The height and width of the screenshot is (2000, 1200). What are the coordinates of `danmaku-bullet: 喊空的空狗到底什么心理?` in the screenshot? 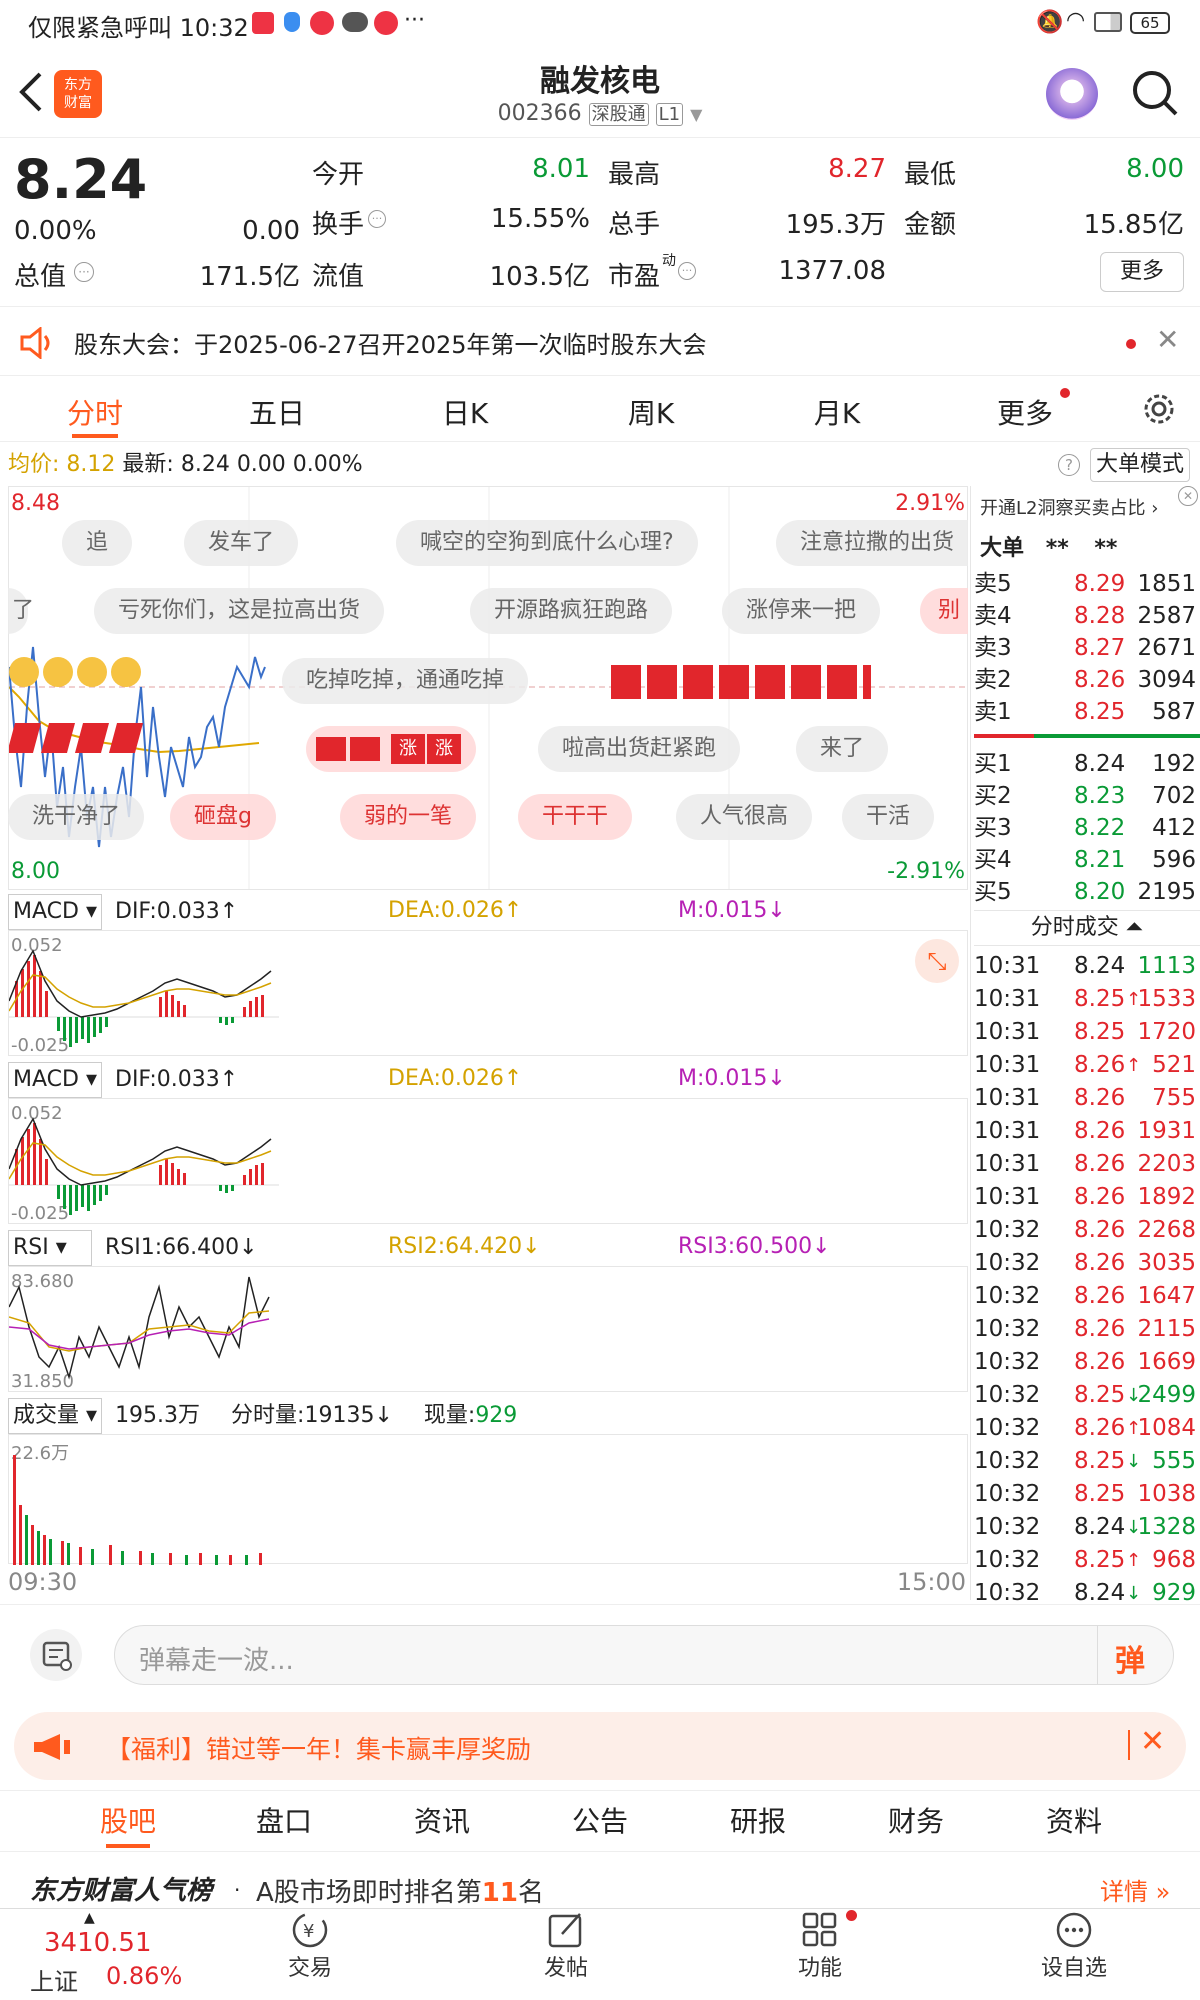 It's located at (547, 543).